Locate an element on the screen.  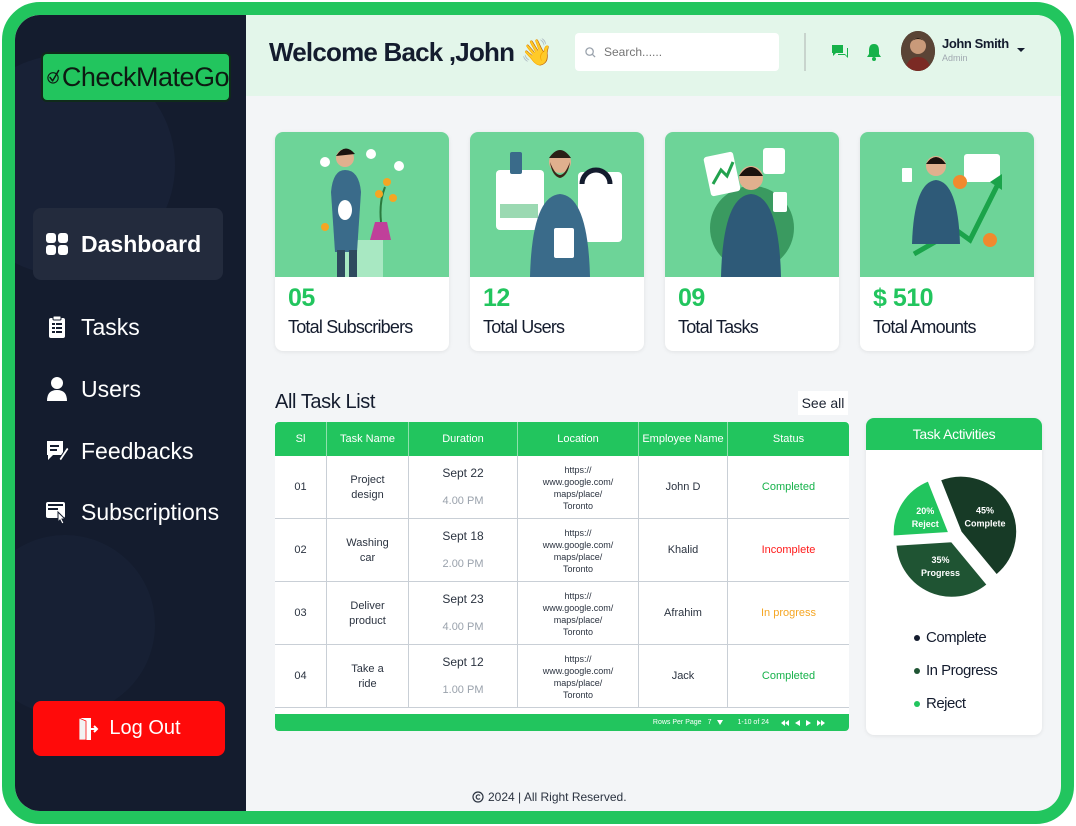
sidebar-item-label: Subscriptions is located at coordinates (150, 511).